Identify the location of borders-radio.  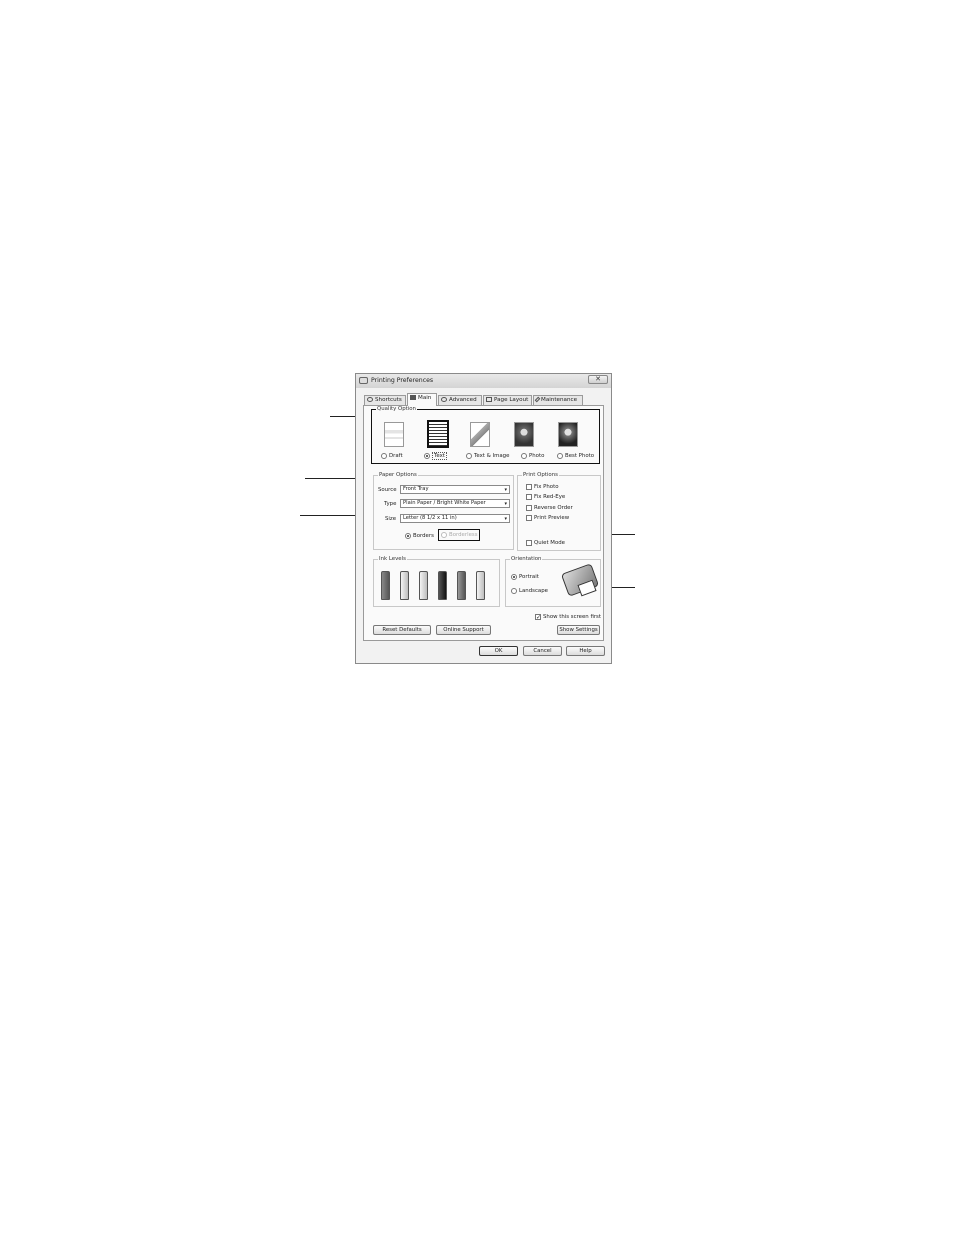
(408, 536).